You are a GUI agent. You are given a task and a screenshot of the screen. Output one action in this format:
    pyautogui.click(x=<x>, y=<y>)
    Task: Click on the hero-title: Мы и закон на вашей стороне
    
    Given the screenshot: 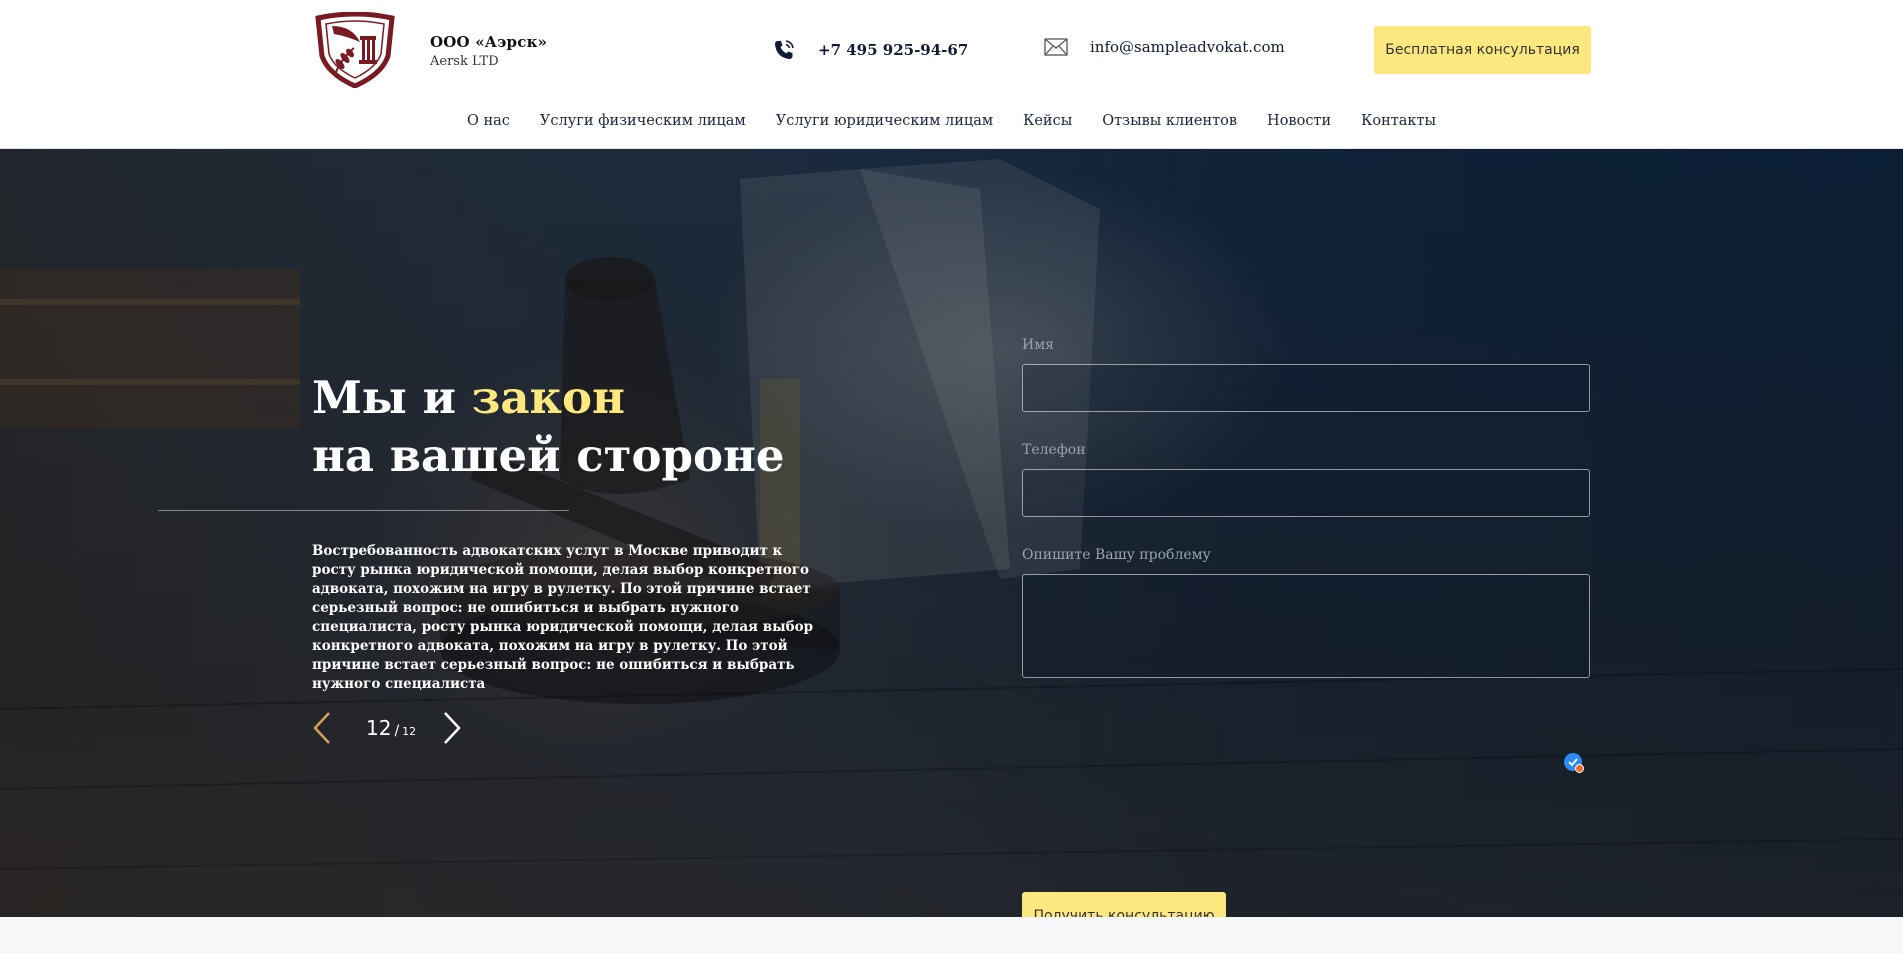 What is the action you would take?
    pyautogui.click(x=548, y=427)
    